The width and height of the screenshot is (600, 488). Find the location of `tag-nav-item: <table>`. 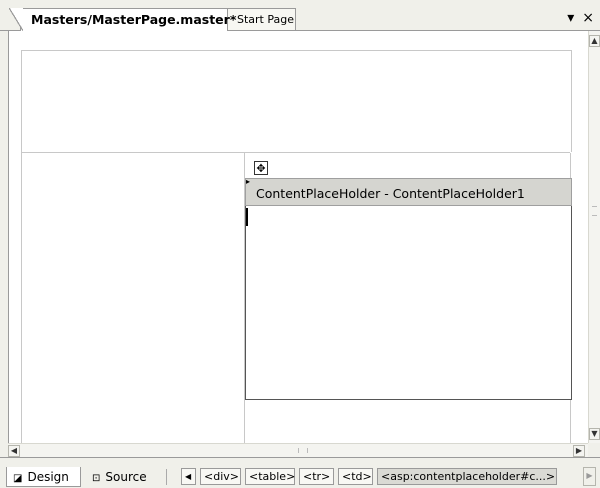

tag-nav-item: <table> is located at coordinates (270, 476).